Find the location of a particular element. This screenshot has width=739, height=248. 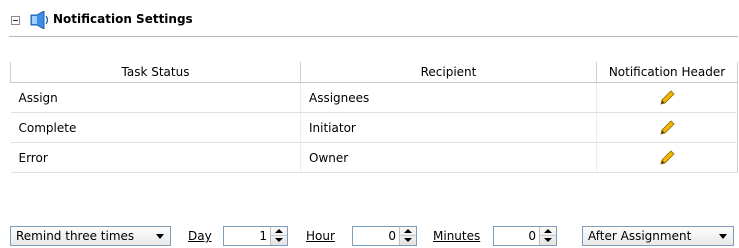

recipient-cell: Assignees is located at coordinates (448, 97).